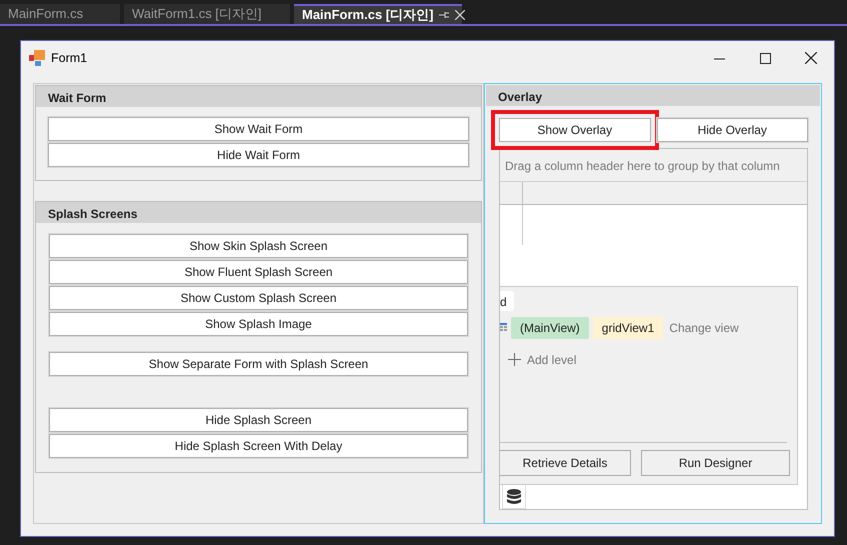 Image resolution: width=847 pixels, height=545 pixels. I want to click on overlay-button: Hide Overlay, so click(732, 130).